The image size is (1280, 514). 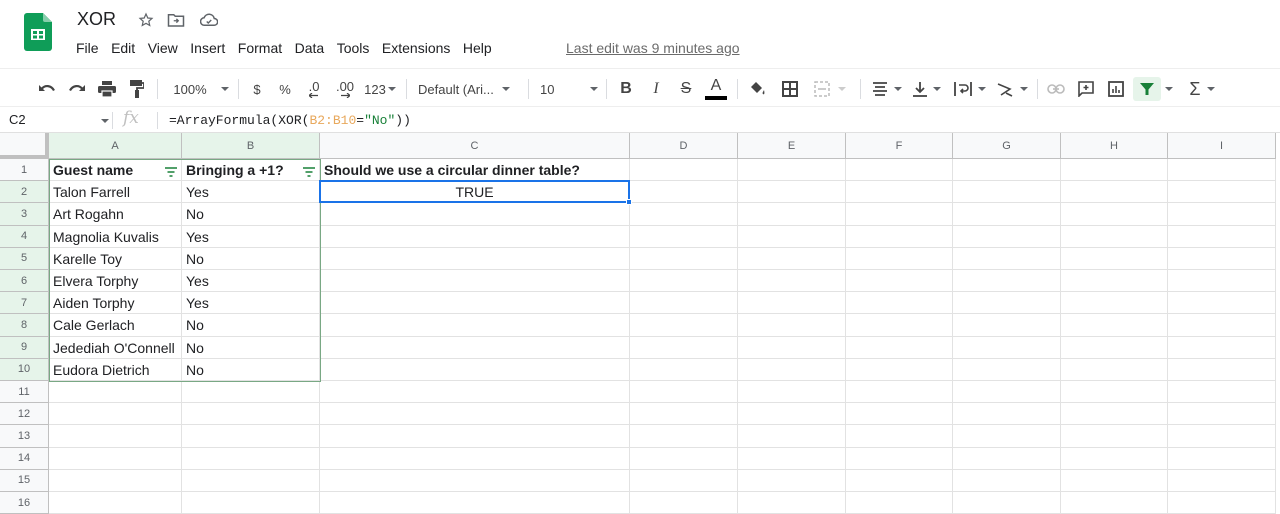 What do you see at coordinates (899, 325) in the screenshot?
I see `cell-f8` at bounding box center [899, 325].